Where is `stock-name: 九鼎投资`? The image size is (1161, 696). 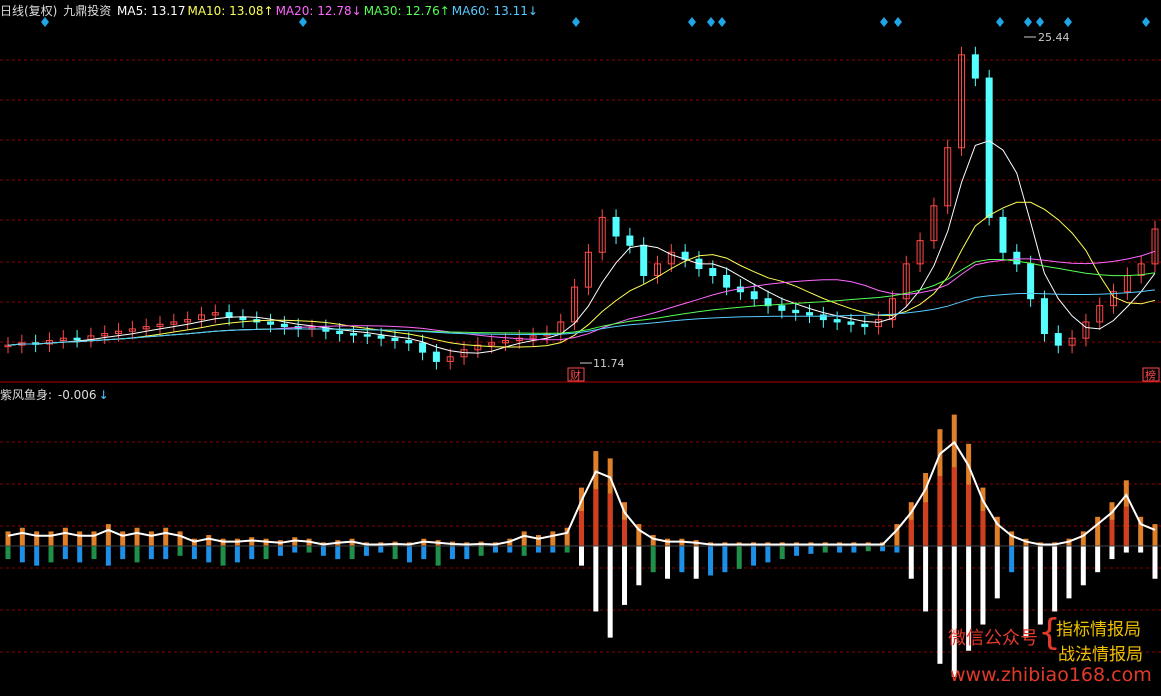
stock-name: 九鼎投资 is located at coordinates (87, 11).